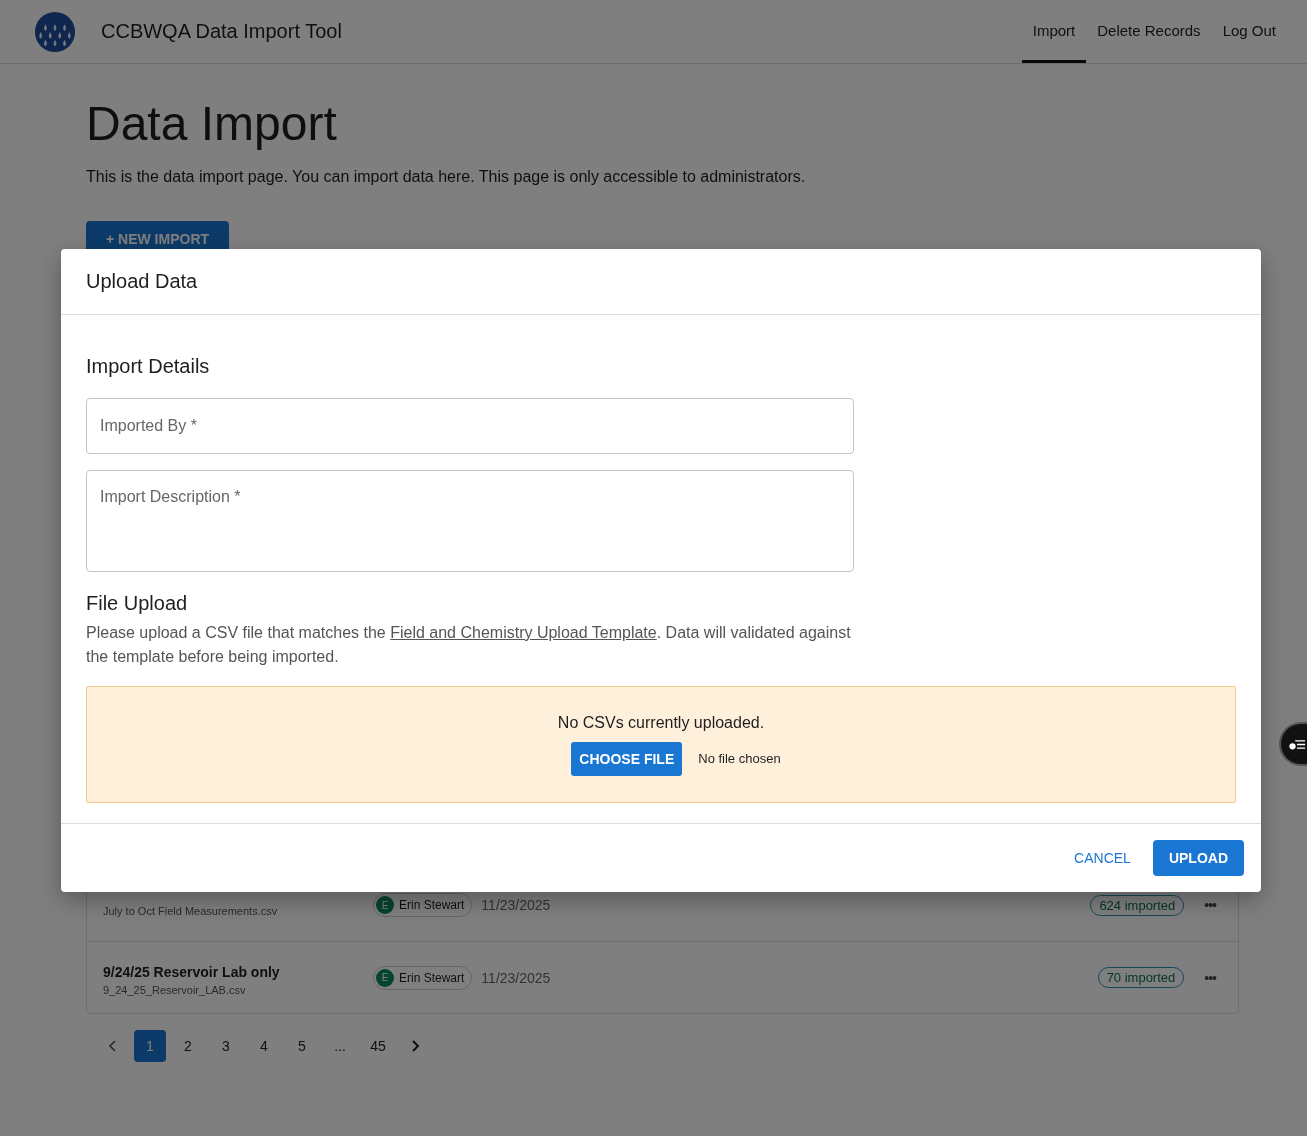 This screenshot has width=1307, height=1136. Describe the element at coordinates (1249, 31) in the screenshot. I see `nav-tab: Log Out` at that location.